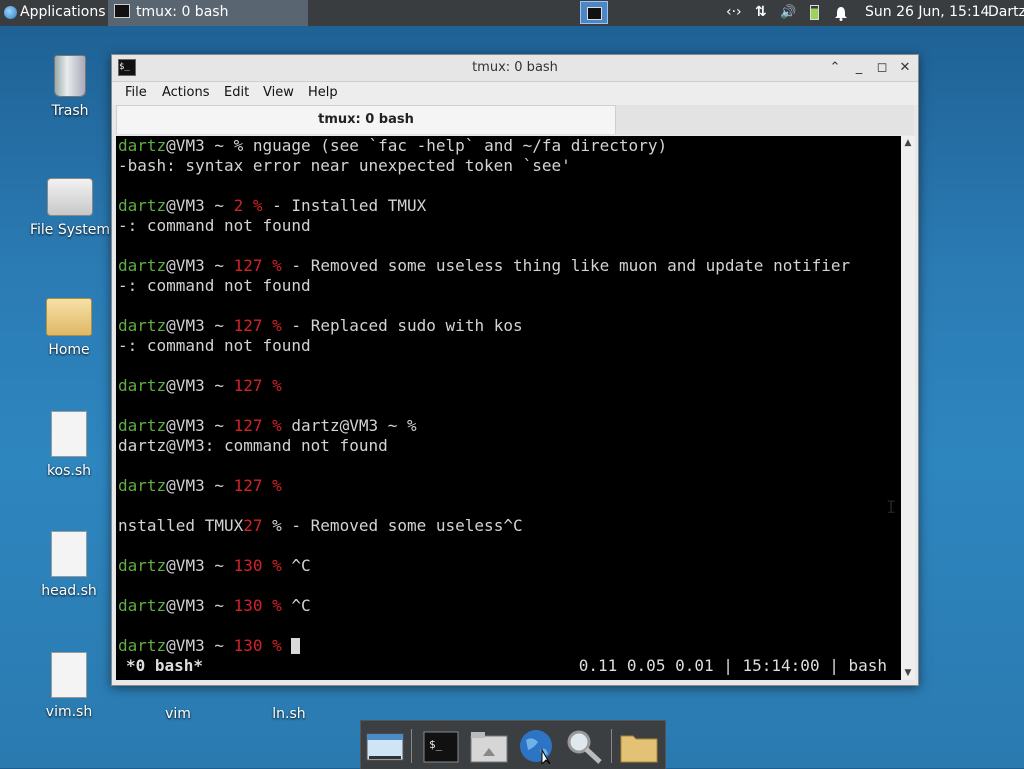 The height and width of the screenshot is (769, 1024). I want to click on minimize-button: _, so click(859, 68).